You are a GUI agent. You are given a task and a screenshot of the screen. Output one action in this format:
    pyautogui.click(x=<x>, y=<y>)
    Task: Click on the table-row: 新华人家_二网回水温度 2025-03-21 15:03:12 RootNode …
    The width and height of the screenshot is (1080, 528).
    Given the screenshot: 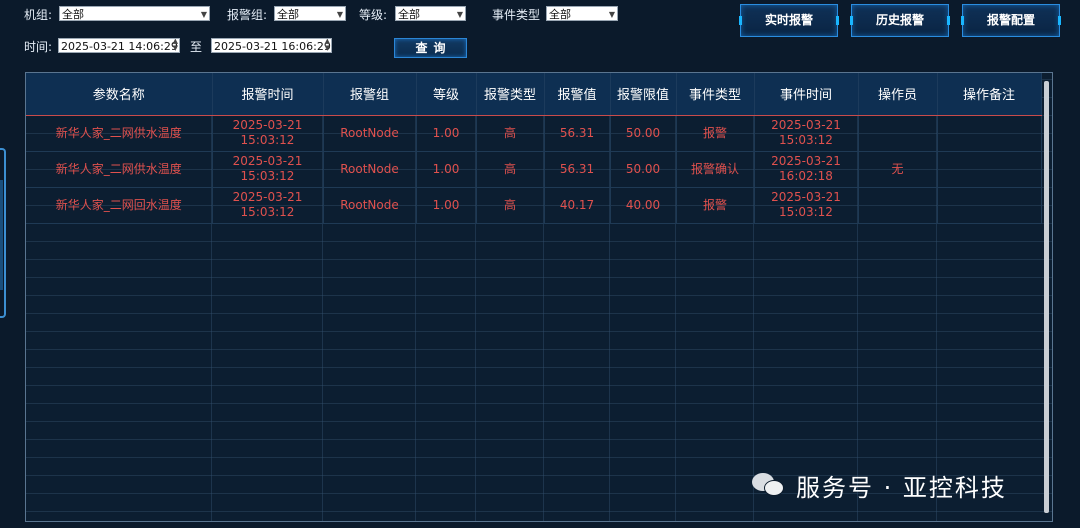 What is the action you would take?
    pyautogui.click(x=534, y=205)
    